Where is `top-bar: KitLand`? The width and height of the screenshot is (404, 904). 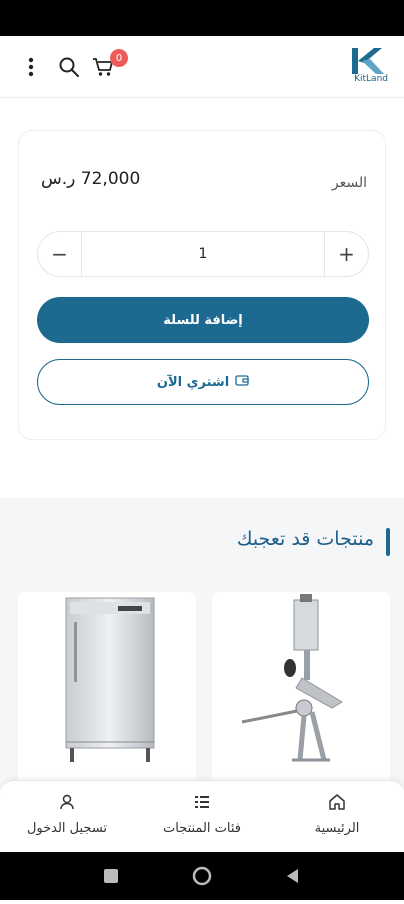 top-bar: KitLand is located at coordinates (202, 67).